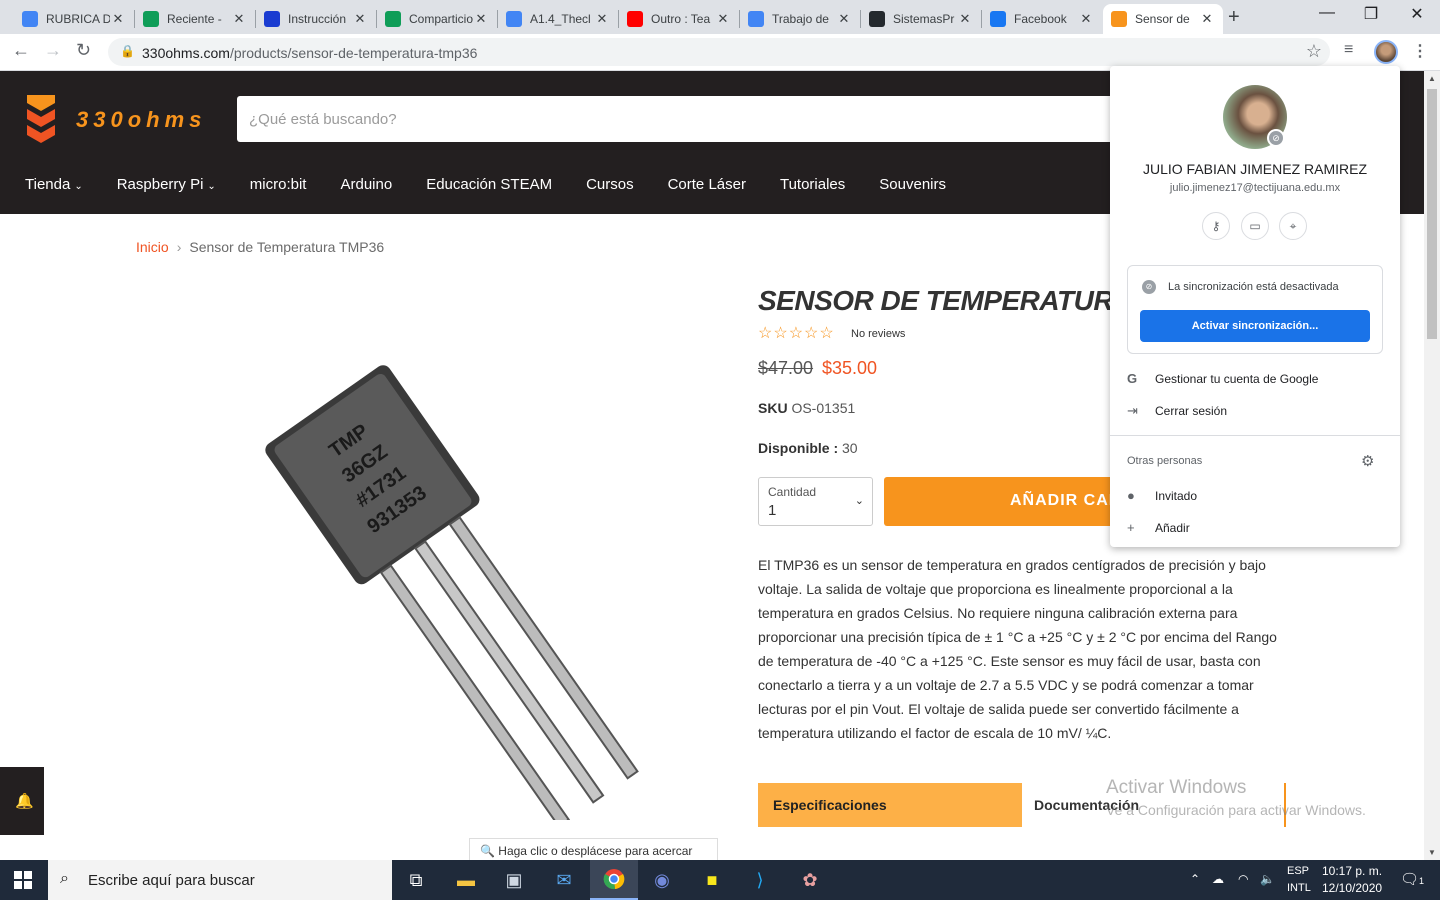 This screenshot has height=900, width=1440. Describe the element at coordinates (22, 801) in the screenshot. I see `notification-bell-button: 🔔` at that location.